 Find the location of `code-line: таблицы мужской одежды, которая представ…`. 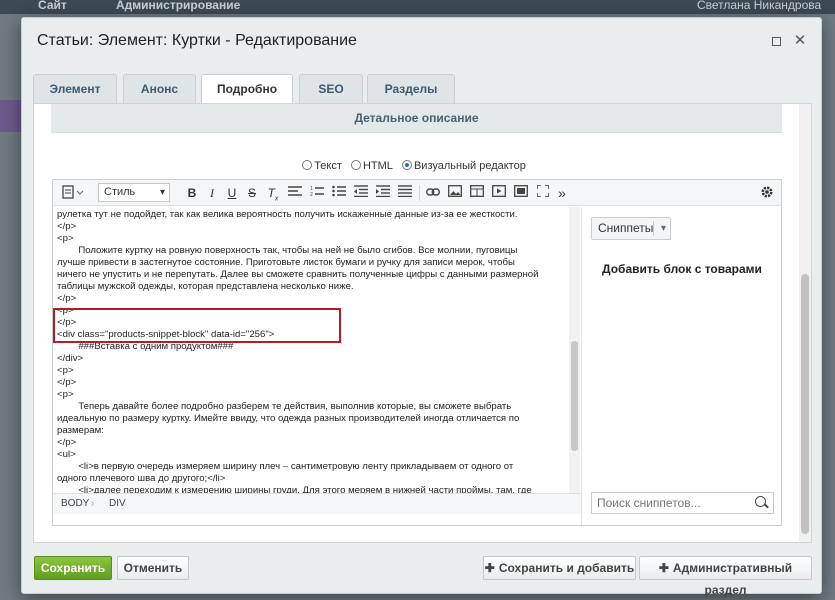

code-line: таблицы мужской одежды, которая представ… is located at coordinates (205, 286).